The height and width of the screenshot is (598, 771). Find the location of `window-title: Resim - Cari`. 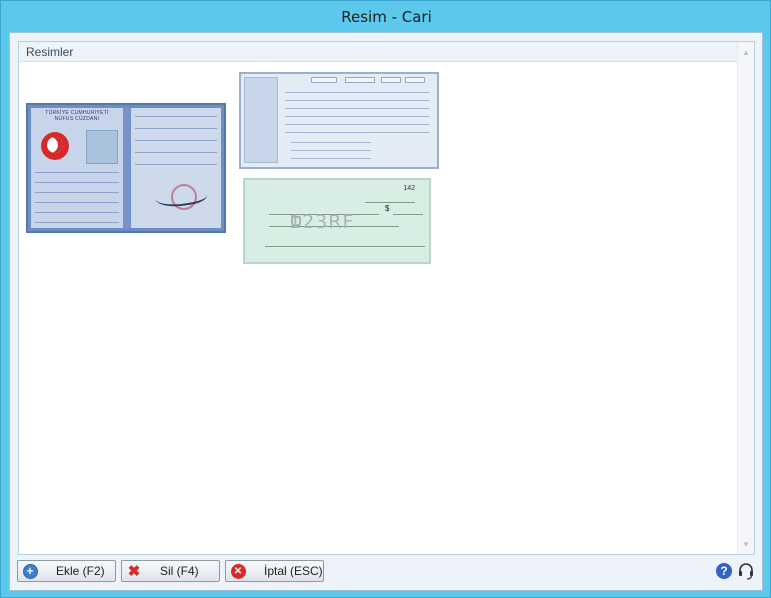

window-title: Resim - Cari is located at coordinates (386, 17).